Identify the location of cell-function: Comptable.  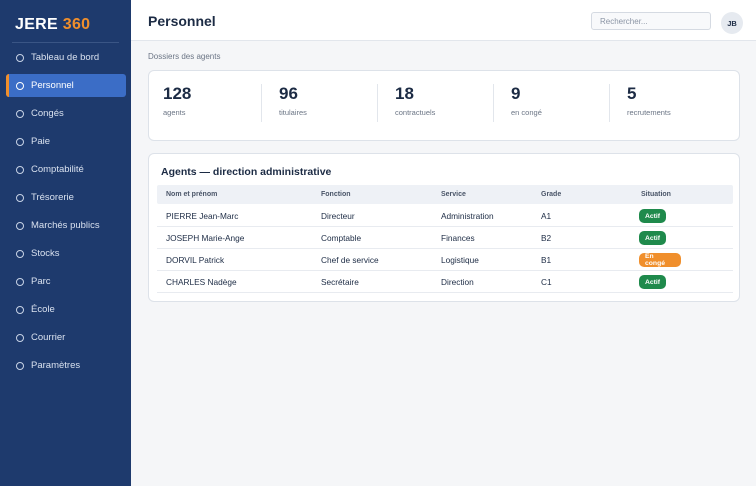
(341, 238).